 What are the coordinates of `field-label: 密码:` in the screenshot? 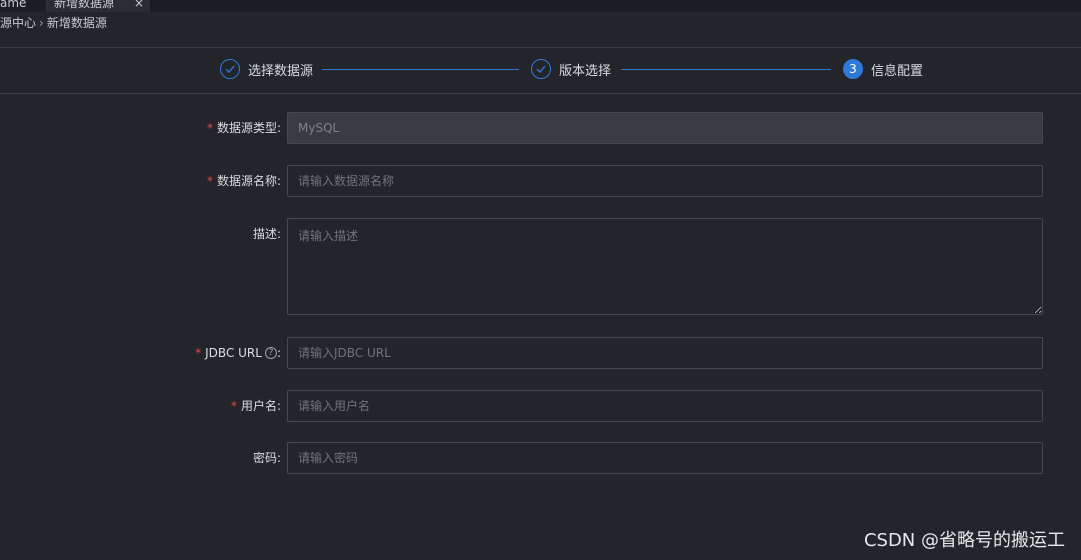 It's located at (266, 458).